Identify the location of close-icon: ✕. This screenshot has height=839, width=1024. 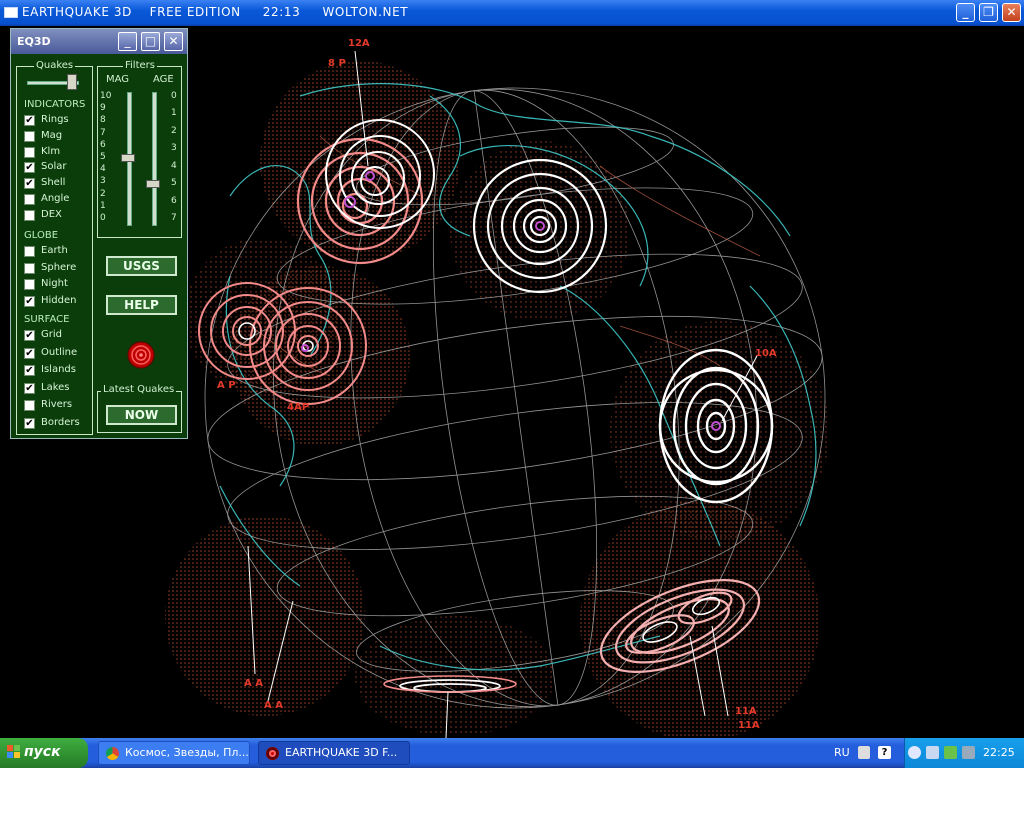
(1011, 12).